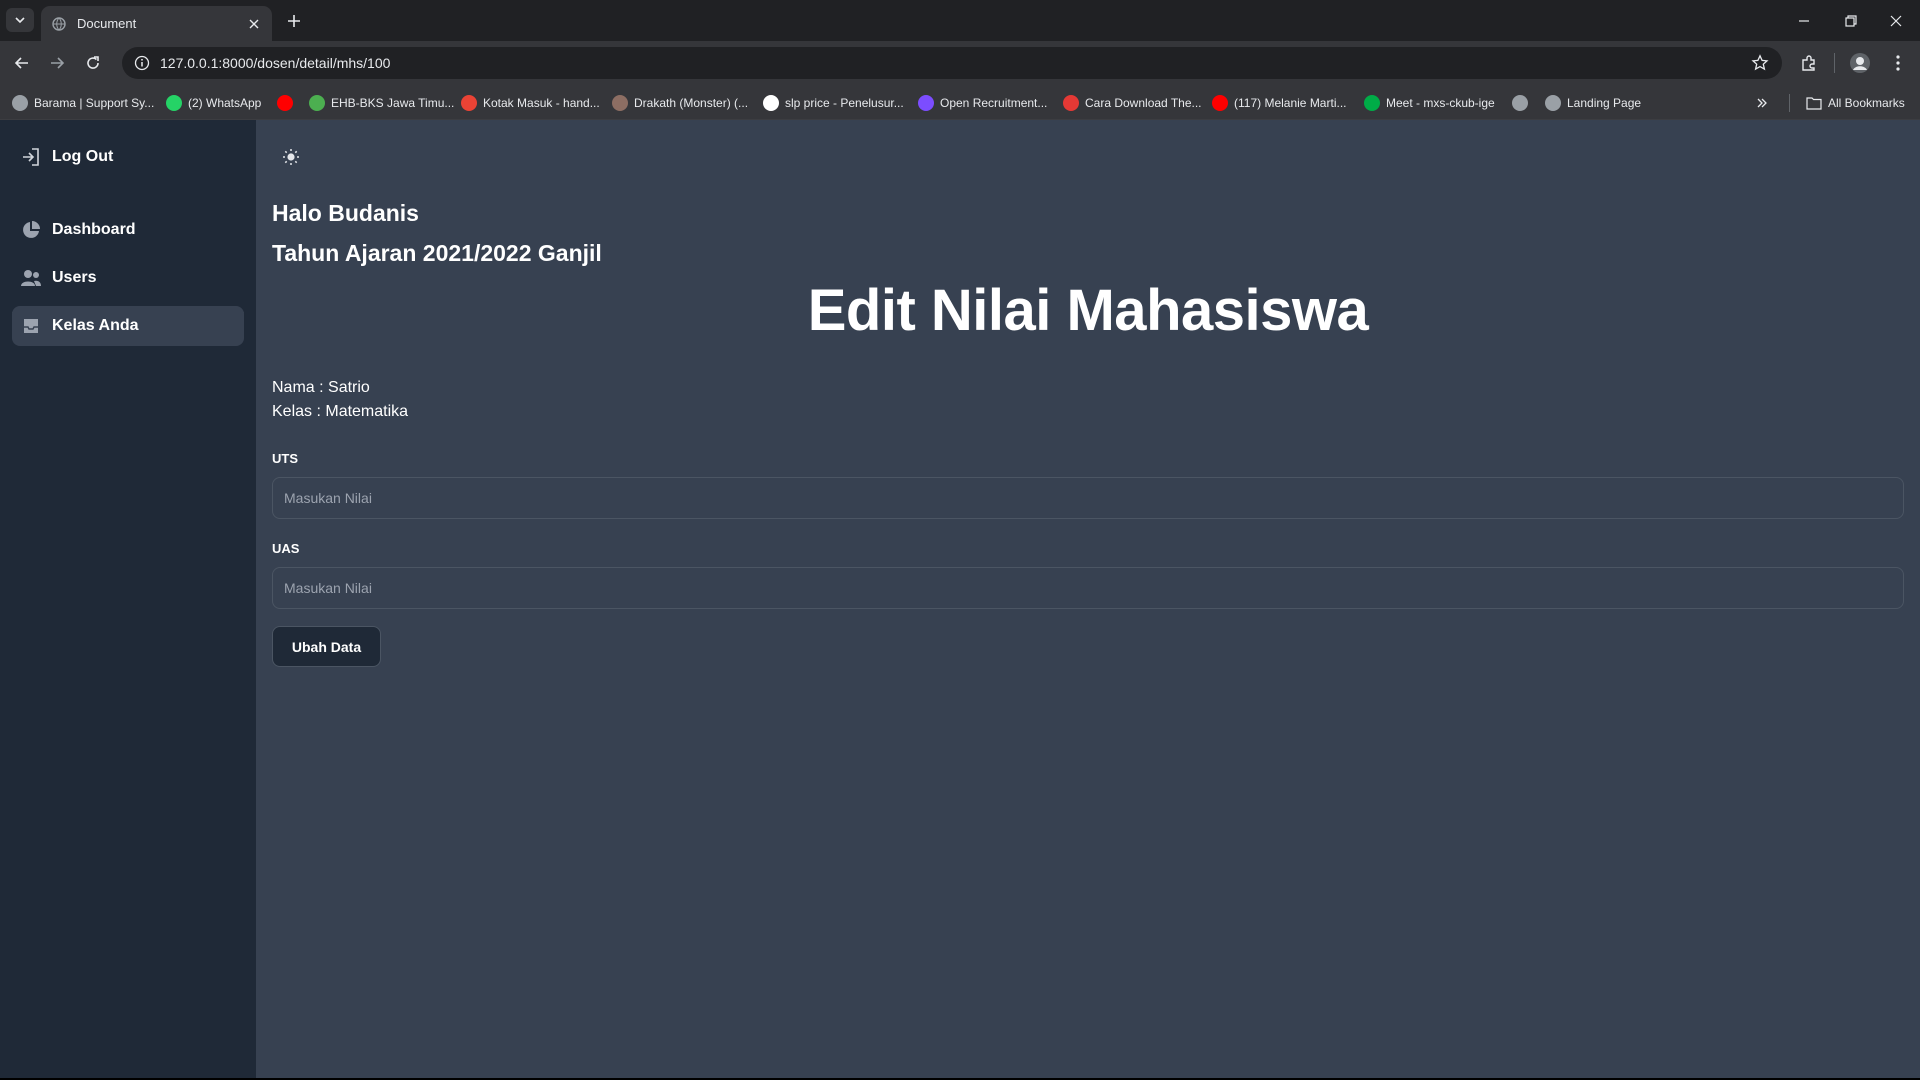 Image resolution: width=1920 pixels, height=1080 pixels. What do you see at coordinates (469, 103) in the screenshot?
I see `gmail-icon` at bounding box center [469, 103].